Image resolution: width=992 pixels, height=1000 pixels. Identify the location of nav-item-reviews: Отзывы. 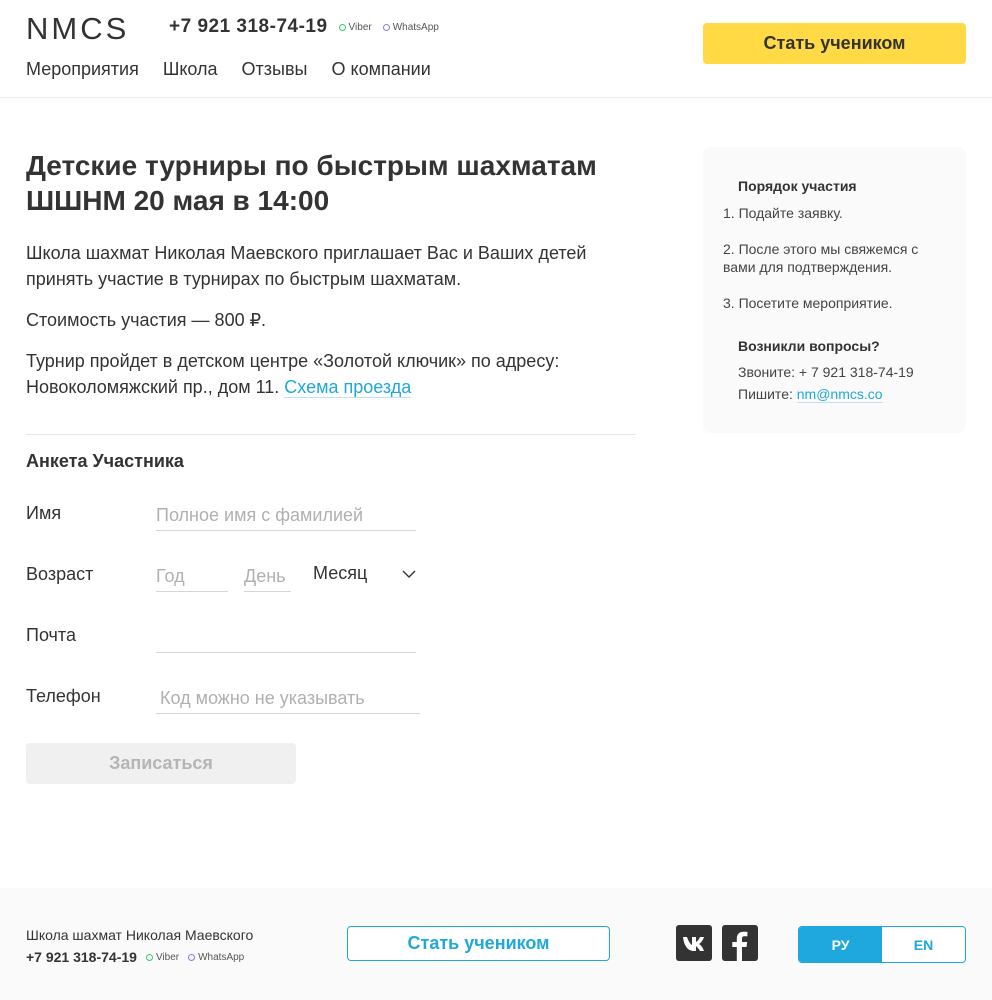
(275, 69).